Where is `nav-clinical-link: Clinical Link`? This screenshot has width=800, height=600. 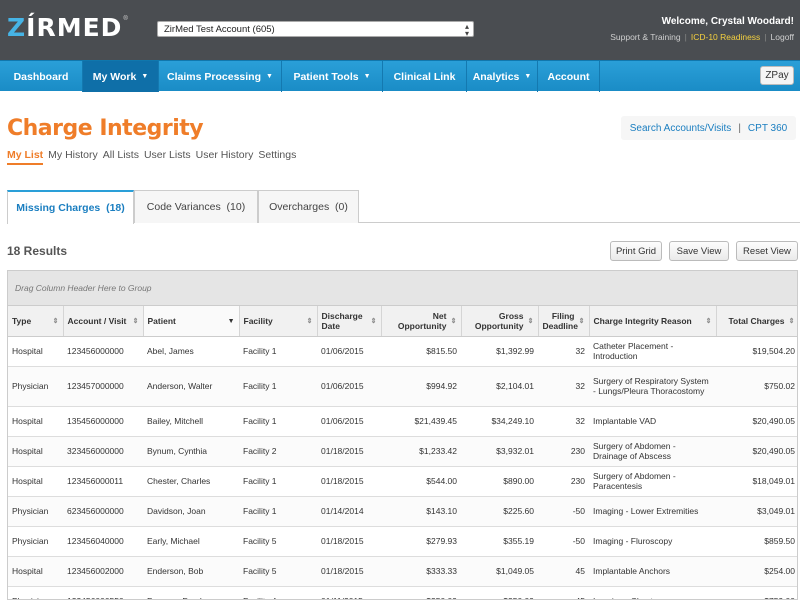 nav-clinical-link: Clinical Link is located at coordinates (425, 76).